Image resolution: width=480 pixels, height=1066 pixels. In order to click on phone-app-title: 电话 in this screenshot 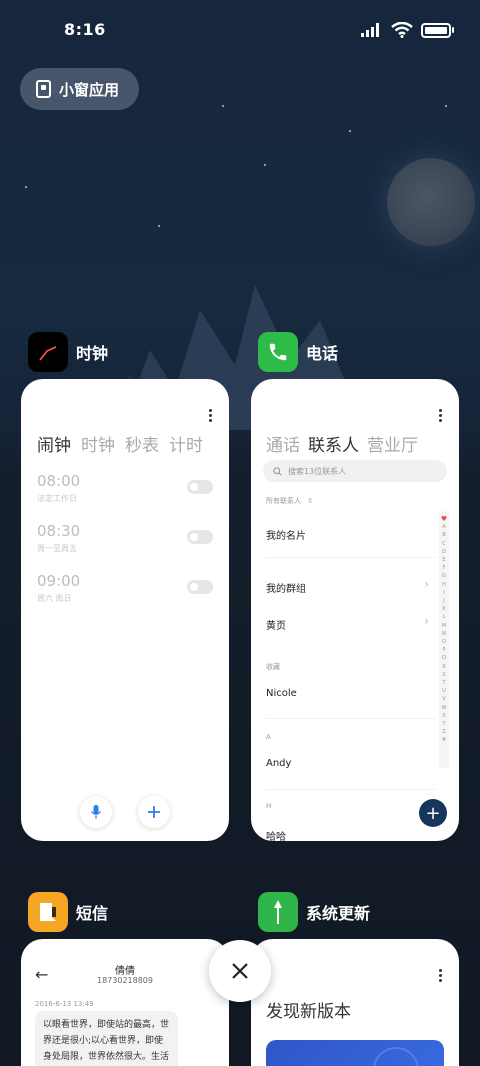, I will do `click(322, 353)`.